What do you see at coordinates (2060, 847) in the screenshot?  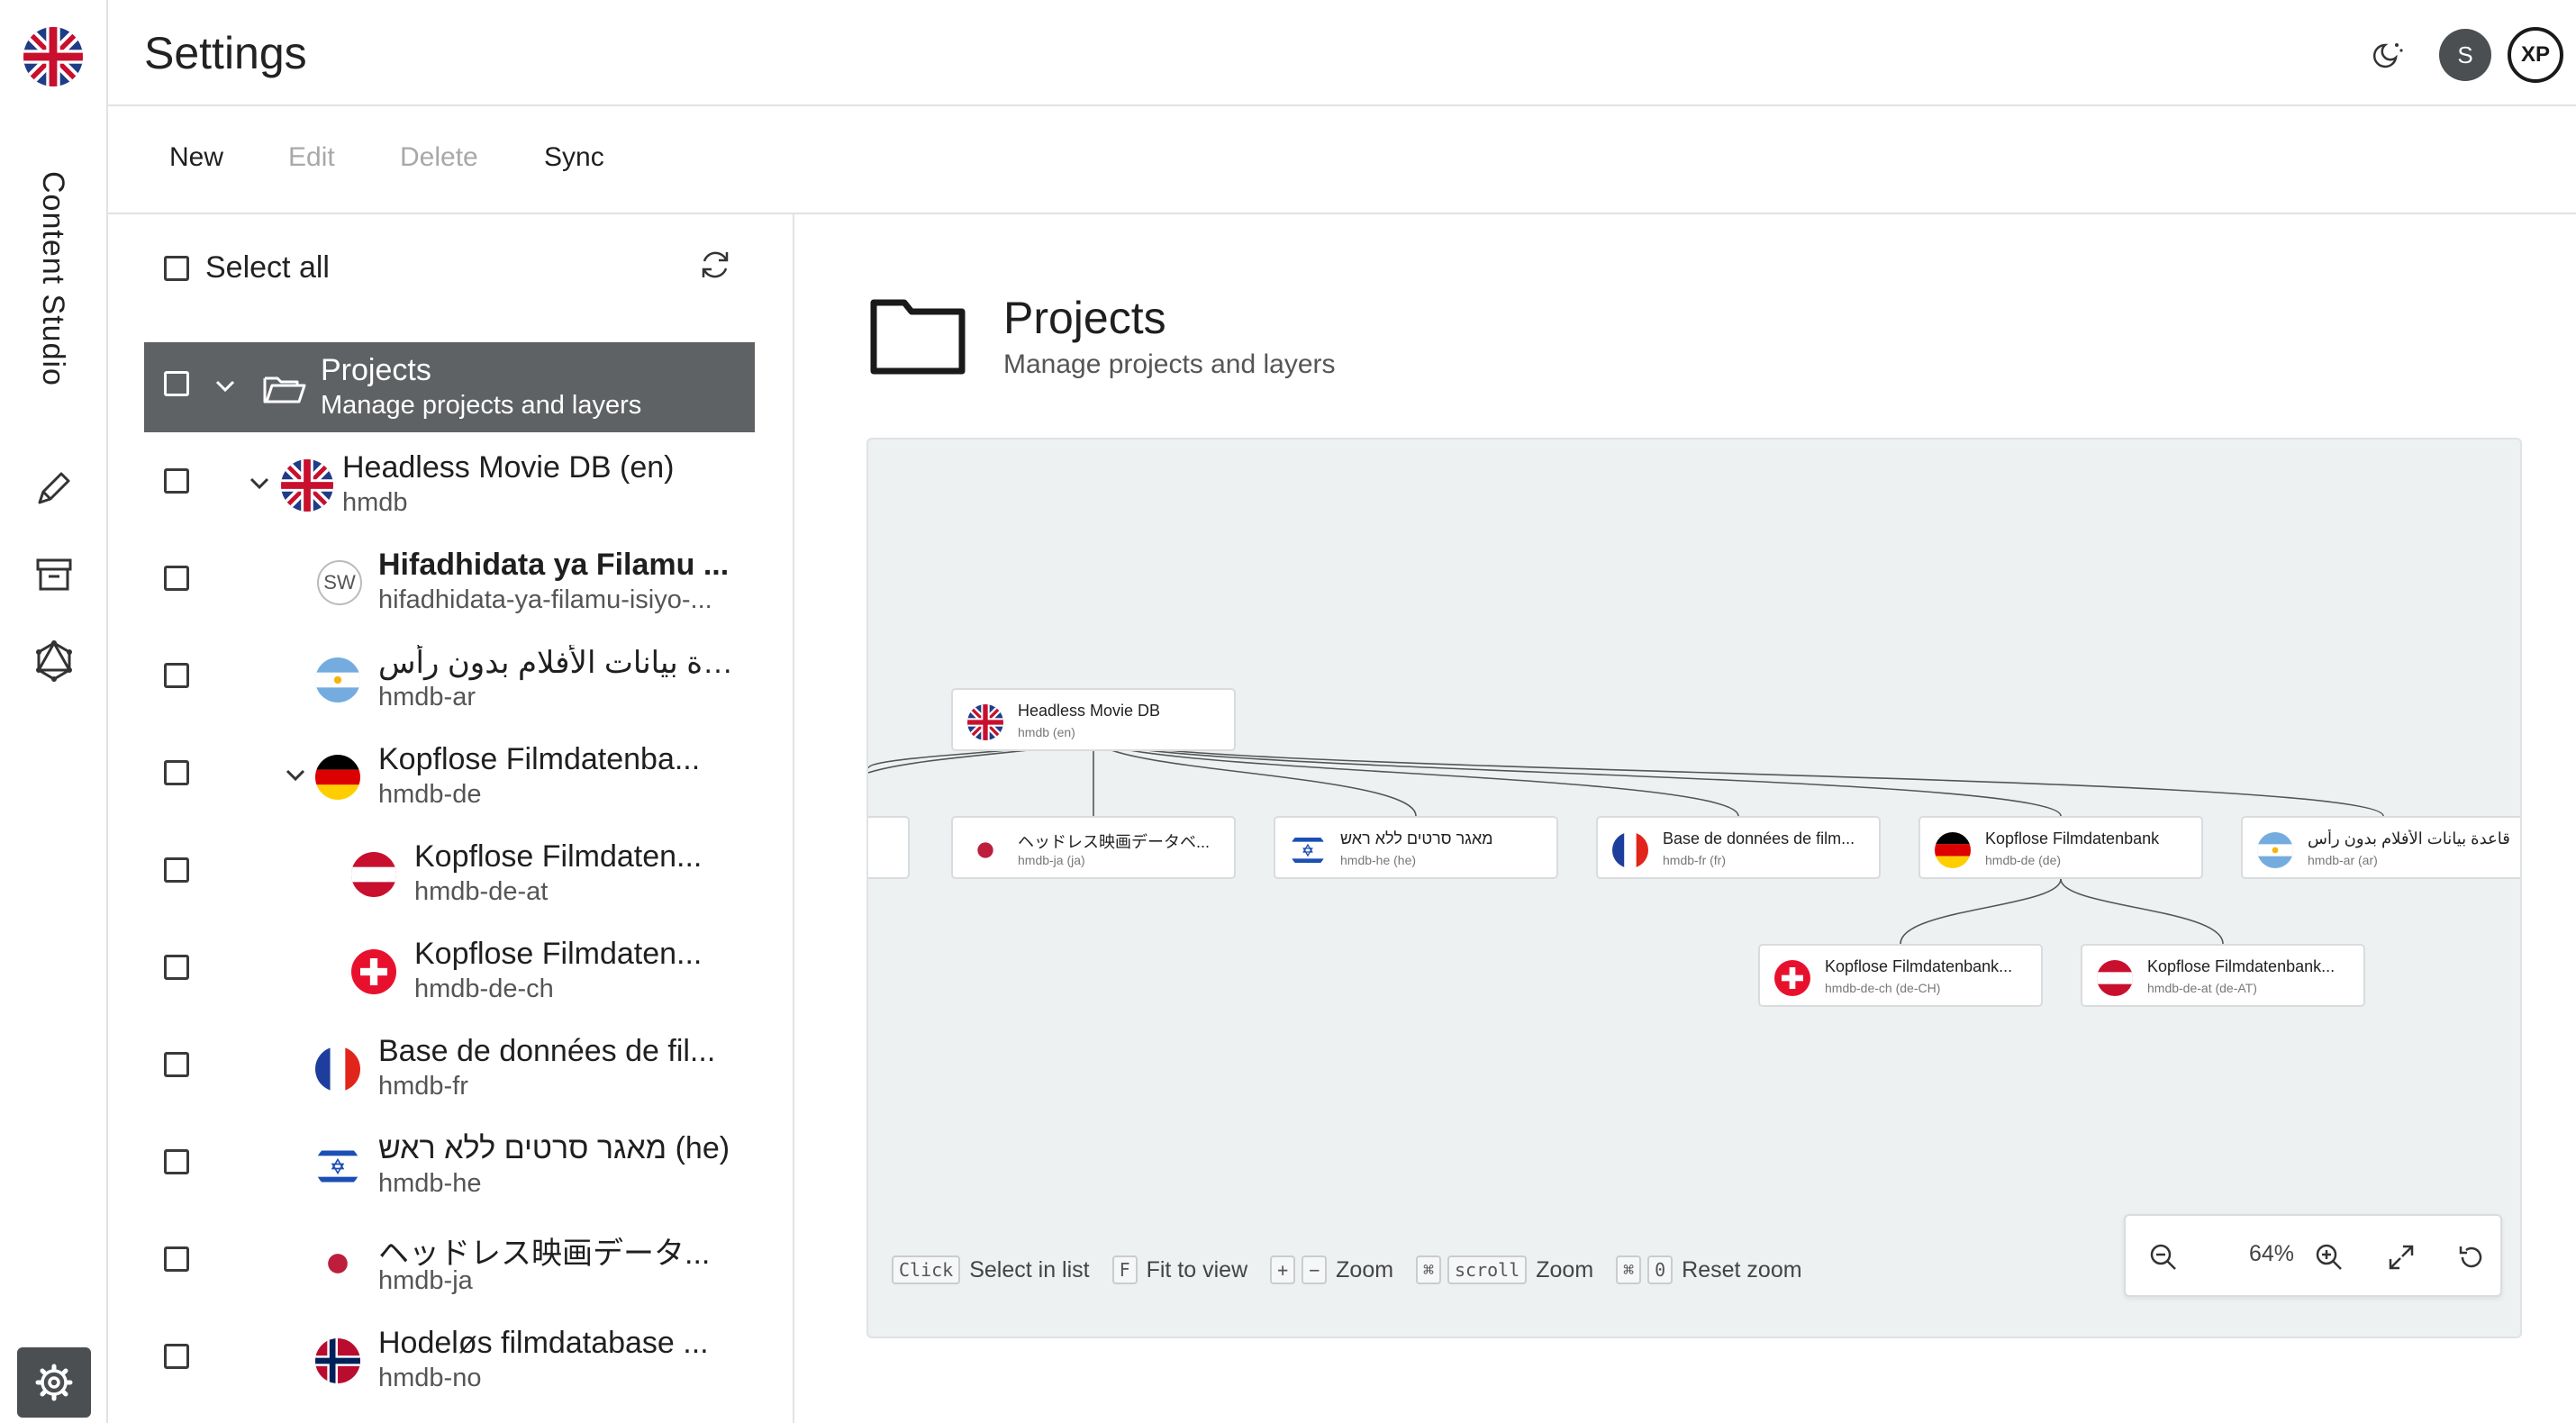 I see `graph-node-de: Kopflose Filmdatenbank hmdb-de (de)` at bounding box center [2060, 847].